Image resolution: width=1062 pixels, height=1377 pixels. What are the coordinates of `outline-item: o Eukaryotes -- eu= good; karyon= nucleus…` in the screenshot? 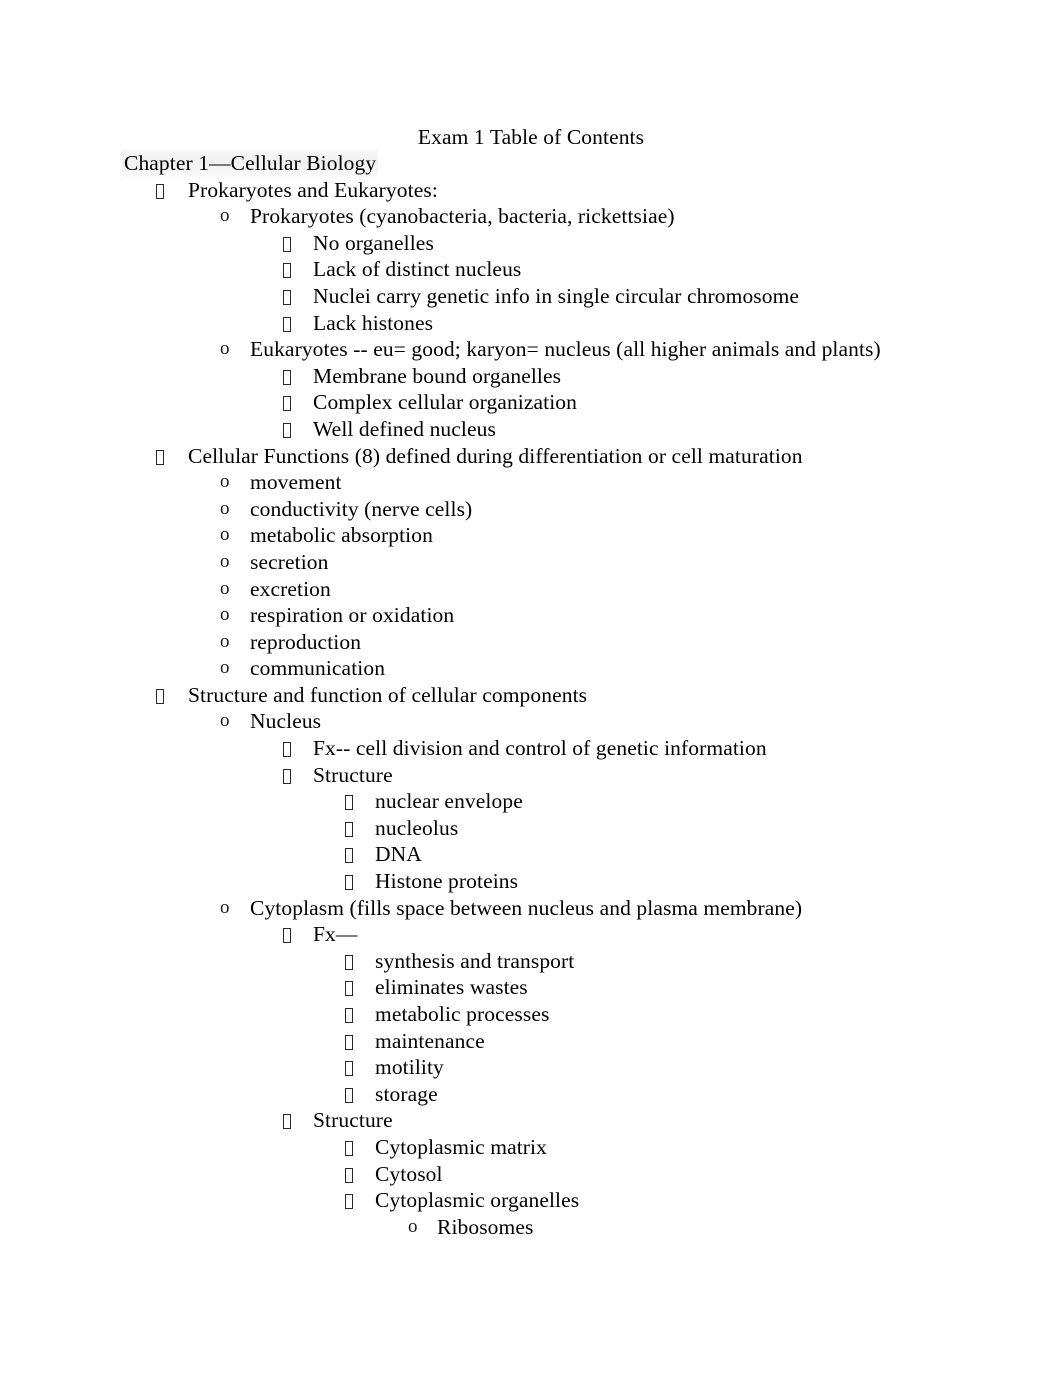 It's located at (531, 349).